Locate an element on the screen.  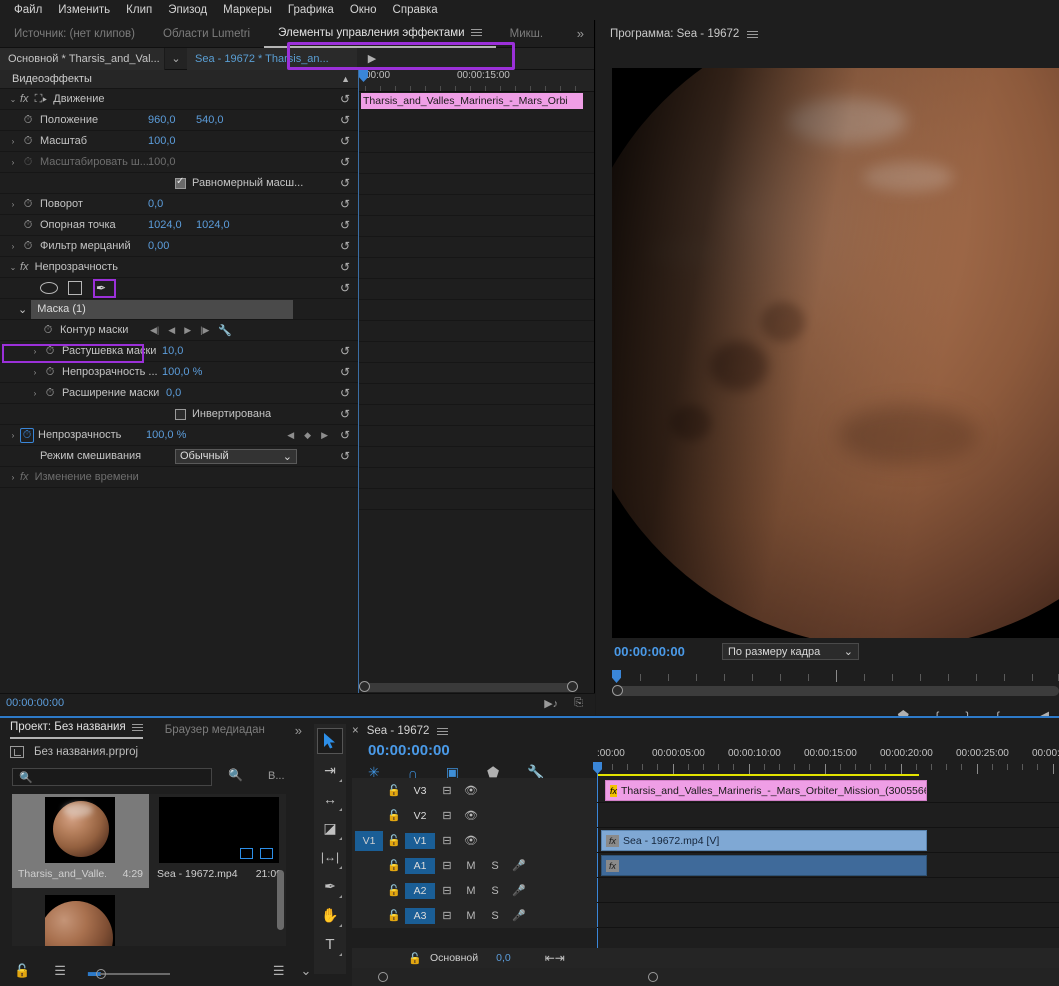
reset-opacity-icon: ↺ is located at coordinates (345, 267).